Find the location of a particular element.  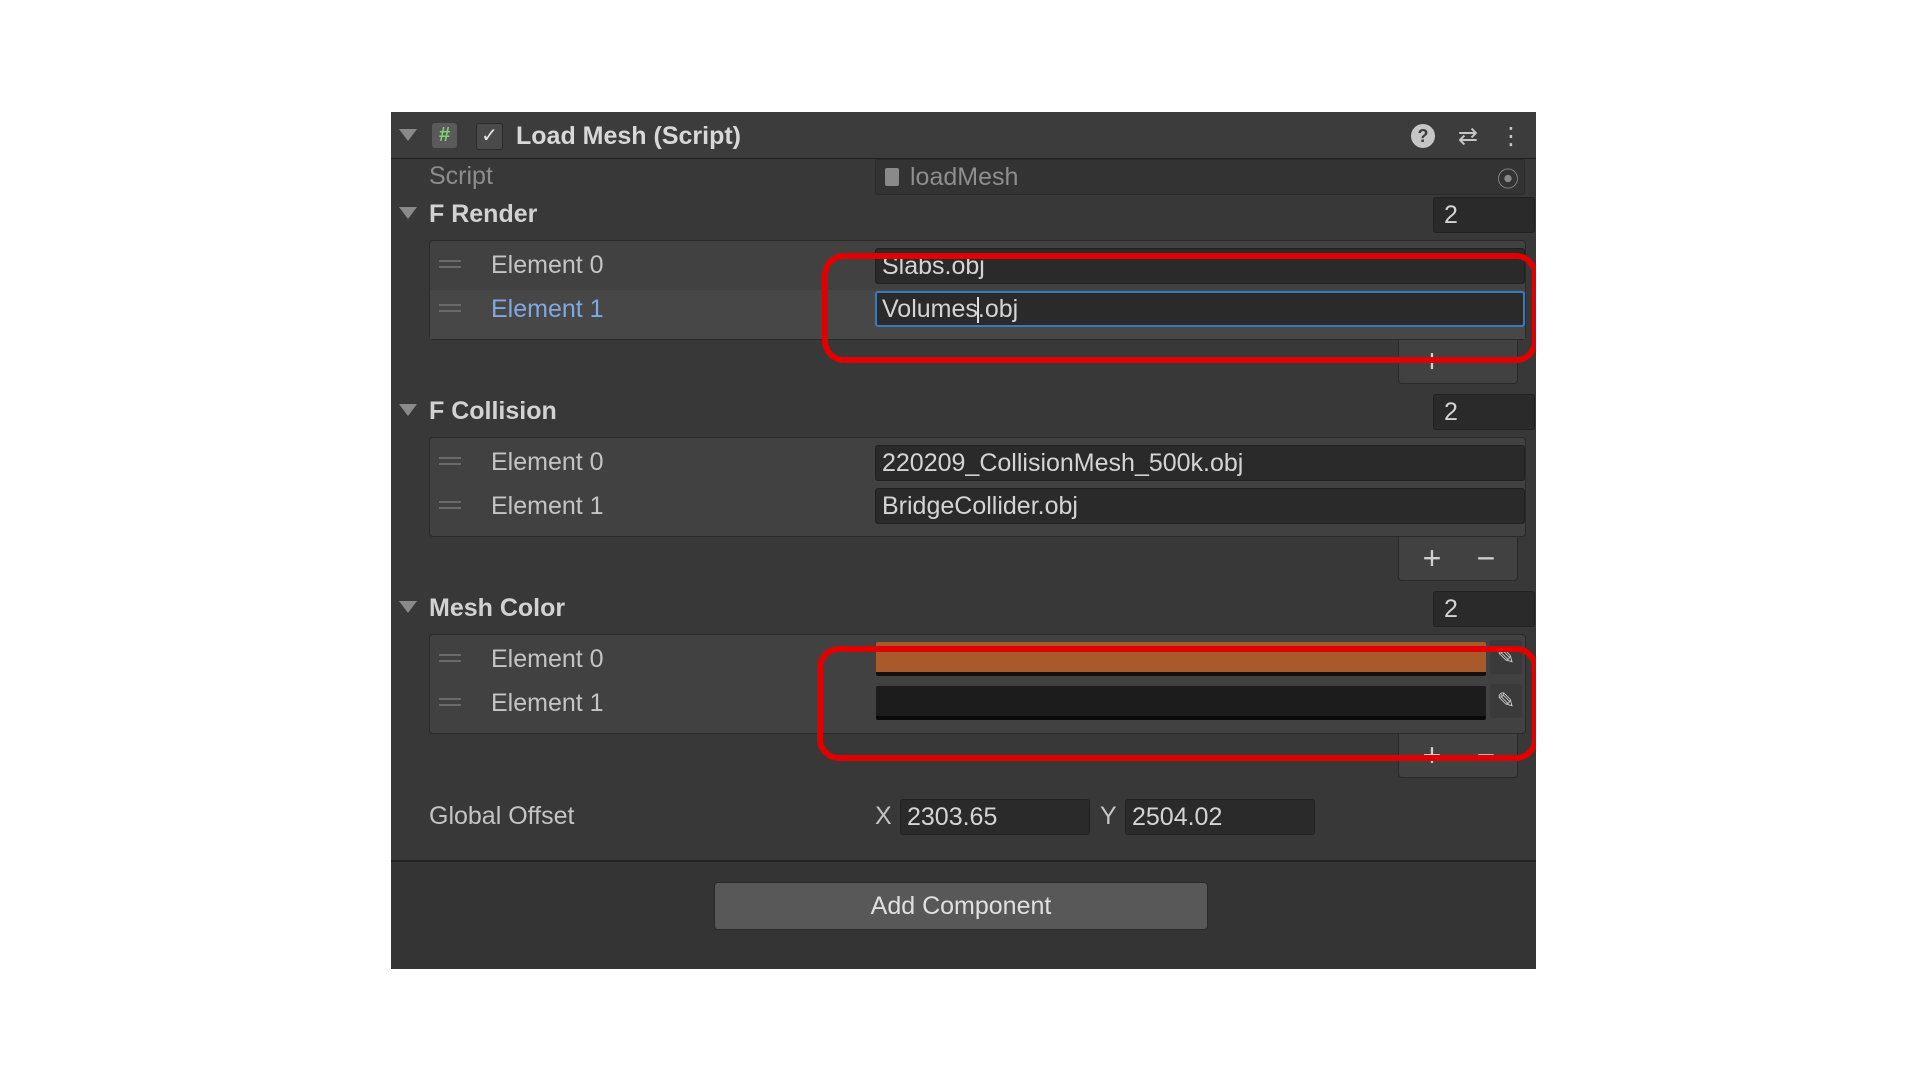

f-collision-add-remove: + − is located at coordinates (1458, 559).